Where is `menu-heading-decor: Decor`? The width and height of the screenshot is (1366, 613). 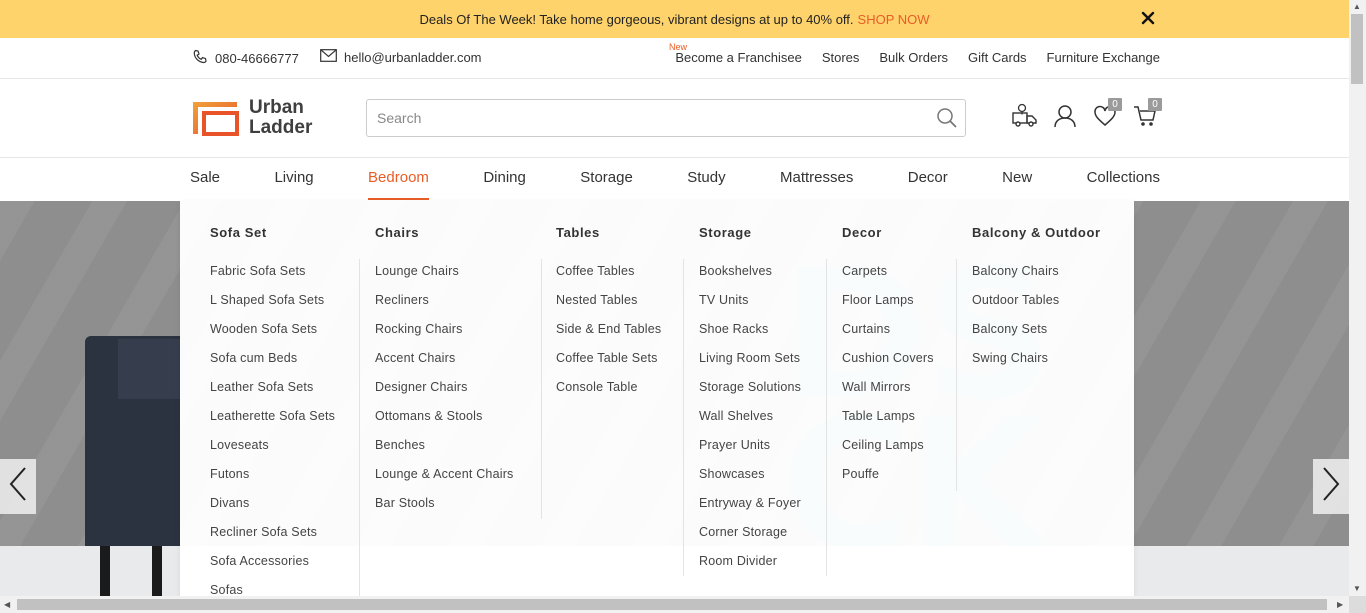 menu-heading-decor: Decor is located at coordinates (862, 232).